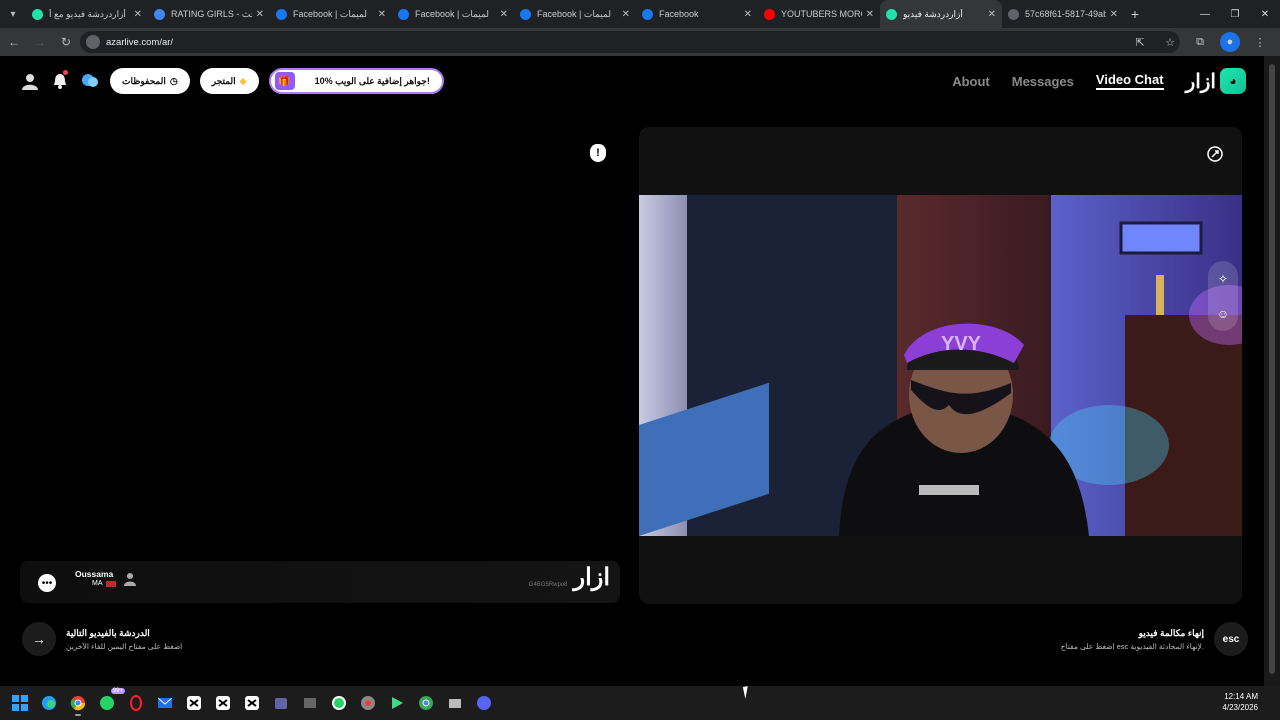 This screenshot has height=720, width=1280. I want to click on store-button: المتجر ◆, so click(229, 81).